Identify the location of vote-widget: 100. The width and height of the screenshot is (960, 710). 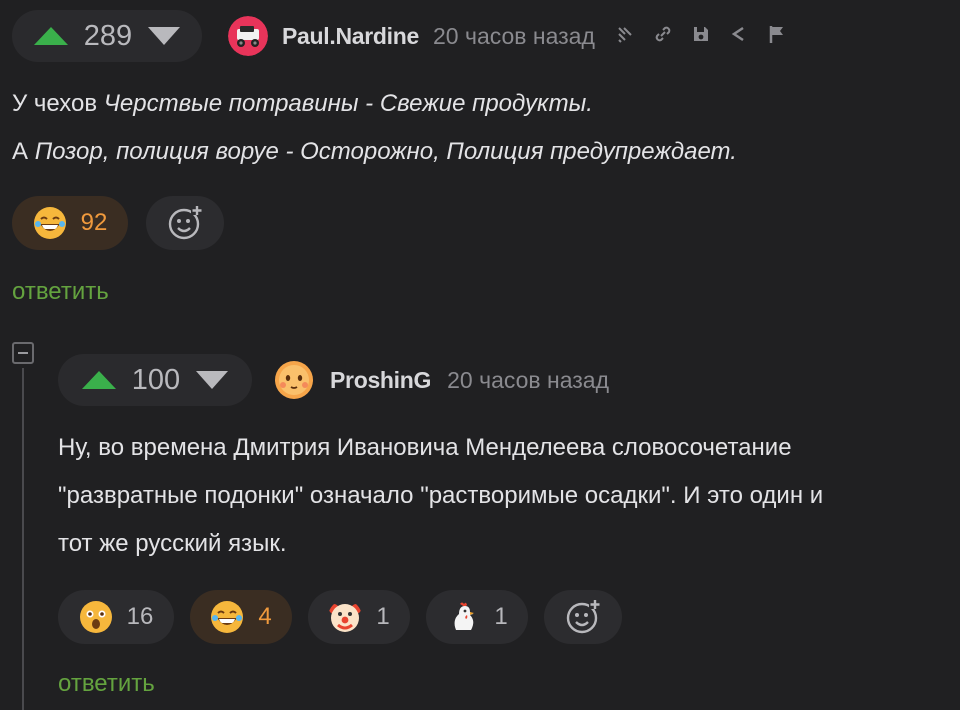
(155, 380).